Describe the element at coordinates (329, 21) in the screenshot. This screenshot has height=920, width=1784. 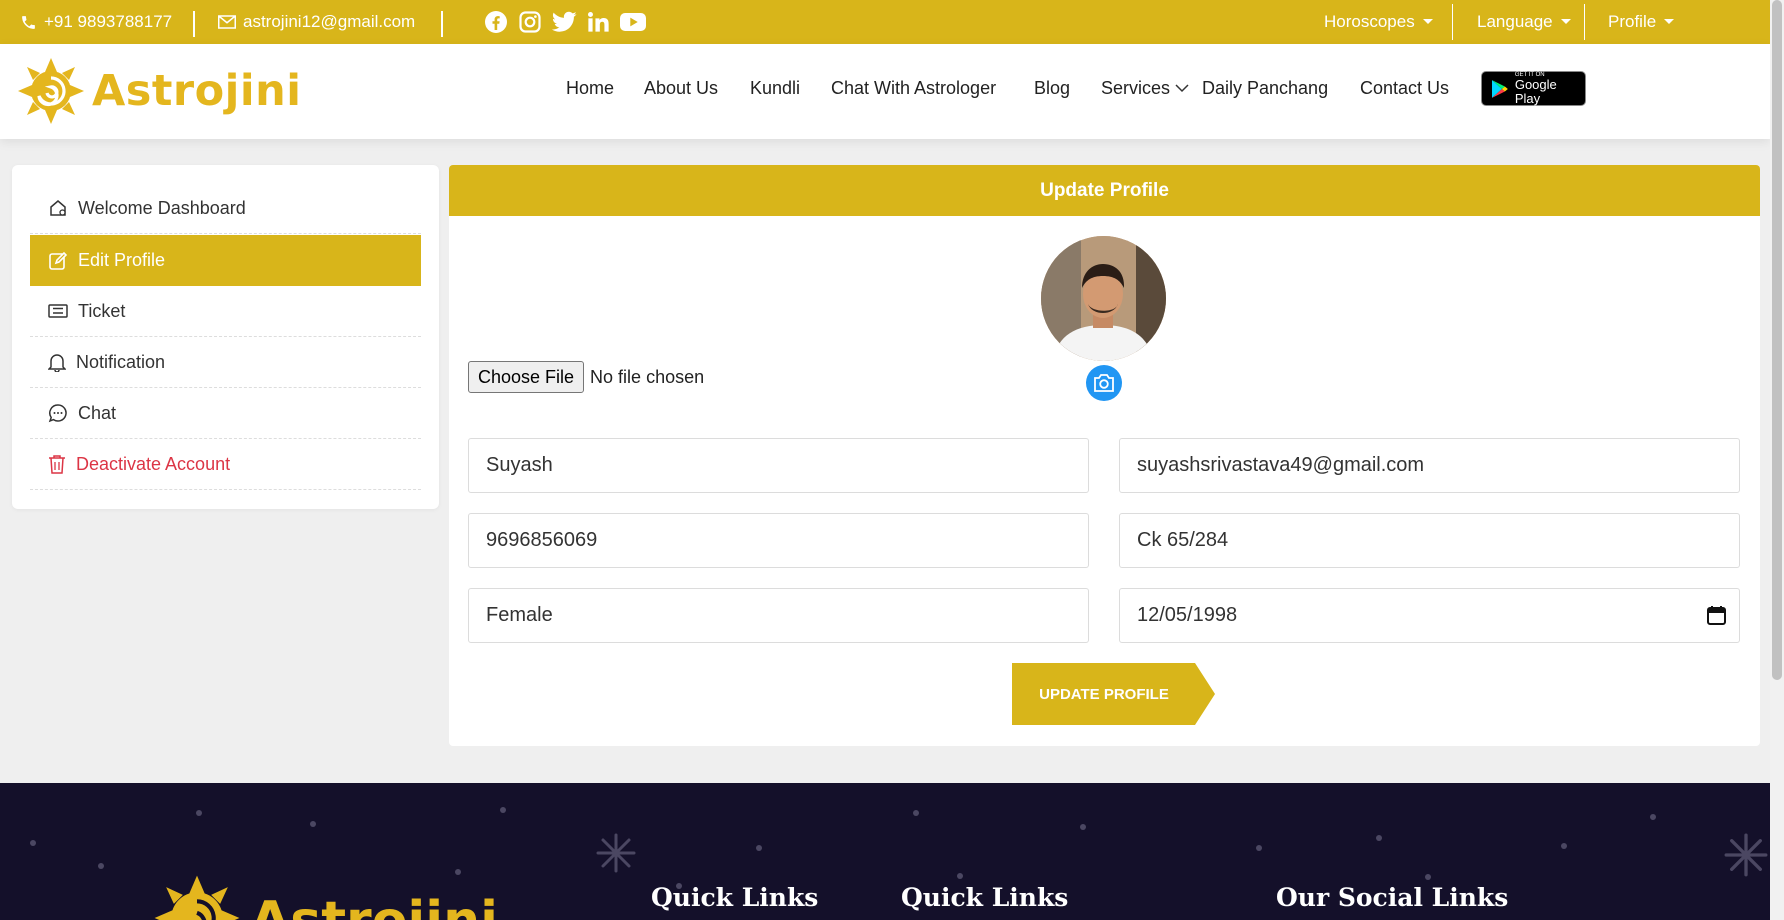
I see `email-address: astrojini12@gmail.com` at that location.